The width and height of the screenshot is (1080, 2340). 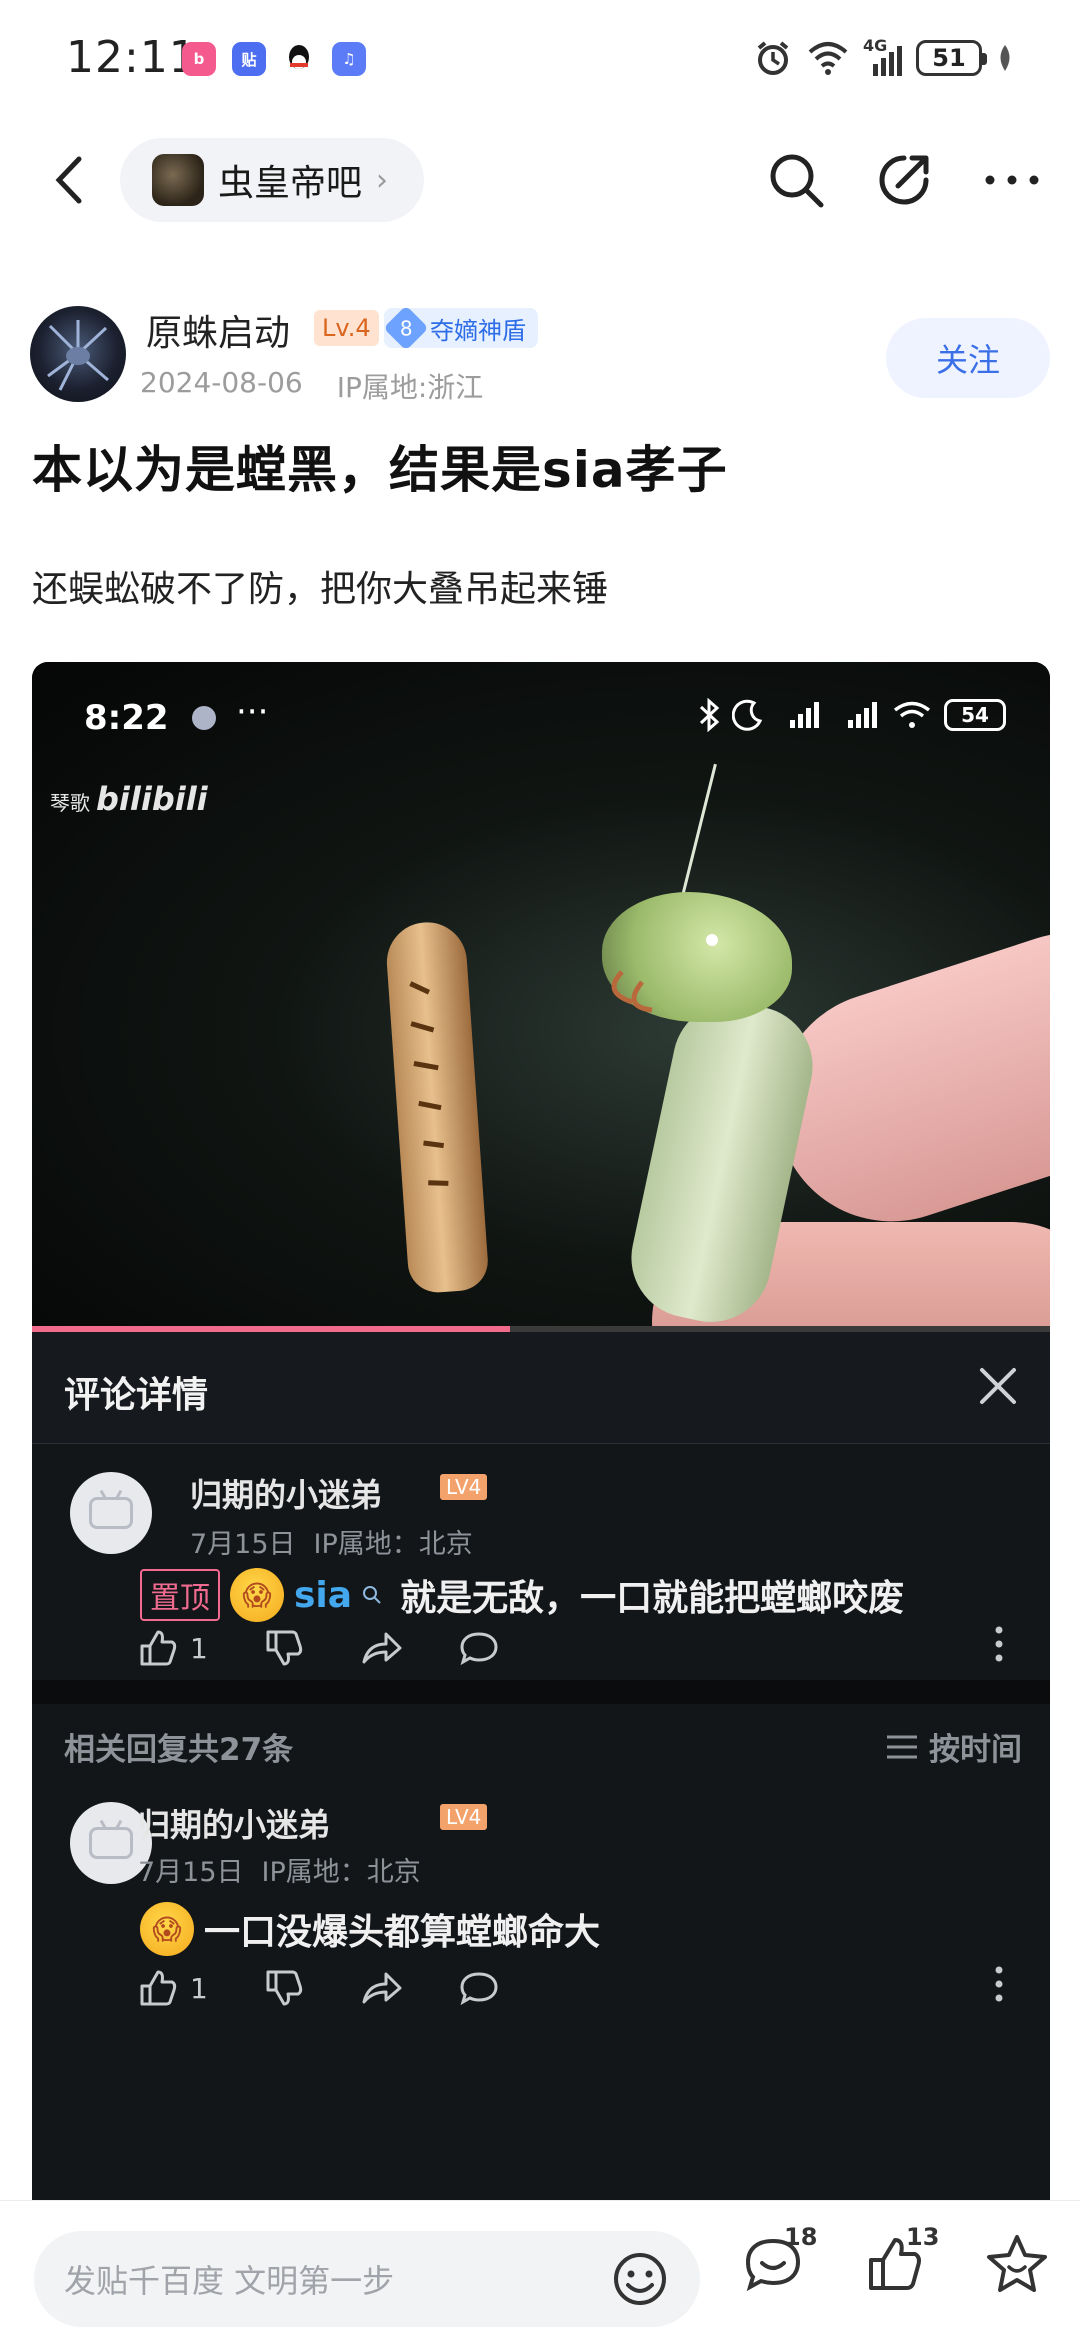 What do you see at coordinates (975, 715) in the screenshot?
I see `embedded-battery: 54` at bounding box center [975, 715].